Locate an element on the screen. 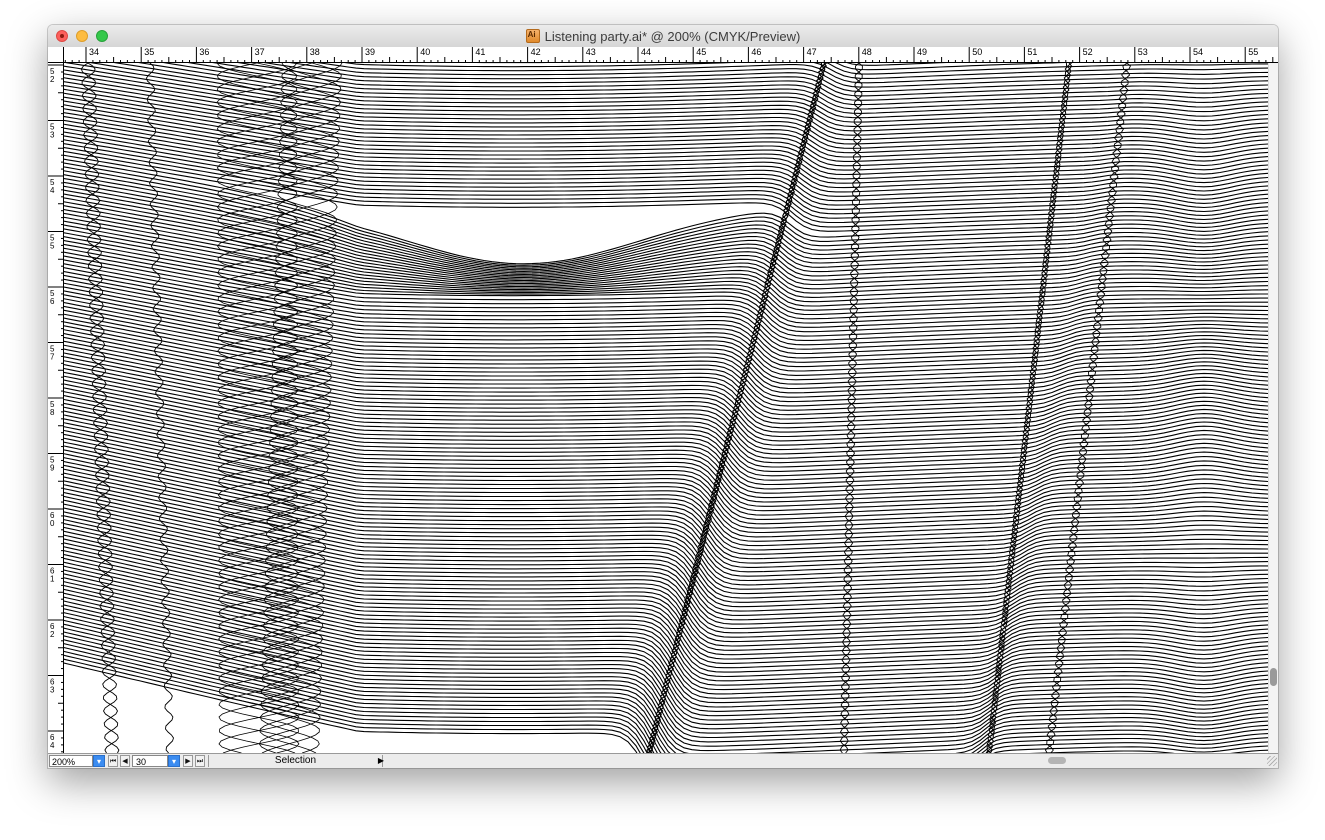  zoom-level-field: 200% is located at coordinates (71, 761).